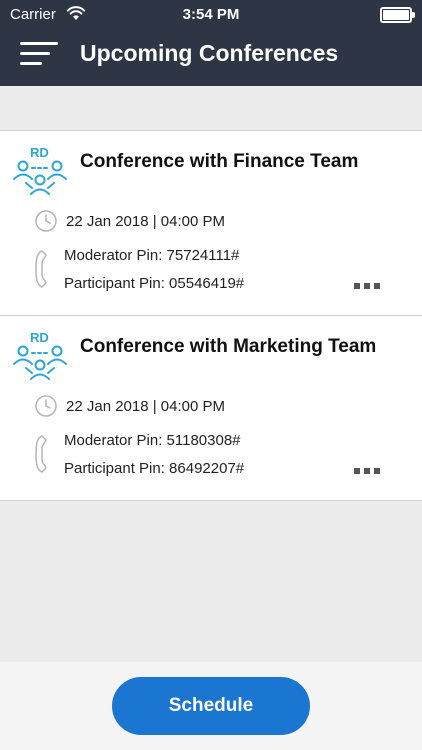 The image size is (422, 750). What do you see at coordinates (228, 346) in the screenshot?
I see `conference-title: Conference with Marketing Team` at bounding box center [228, 346].